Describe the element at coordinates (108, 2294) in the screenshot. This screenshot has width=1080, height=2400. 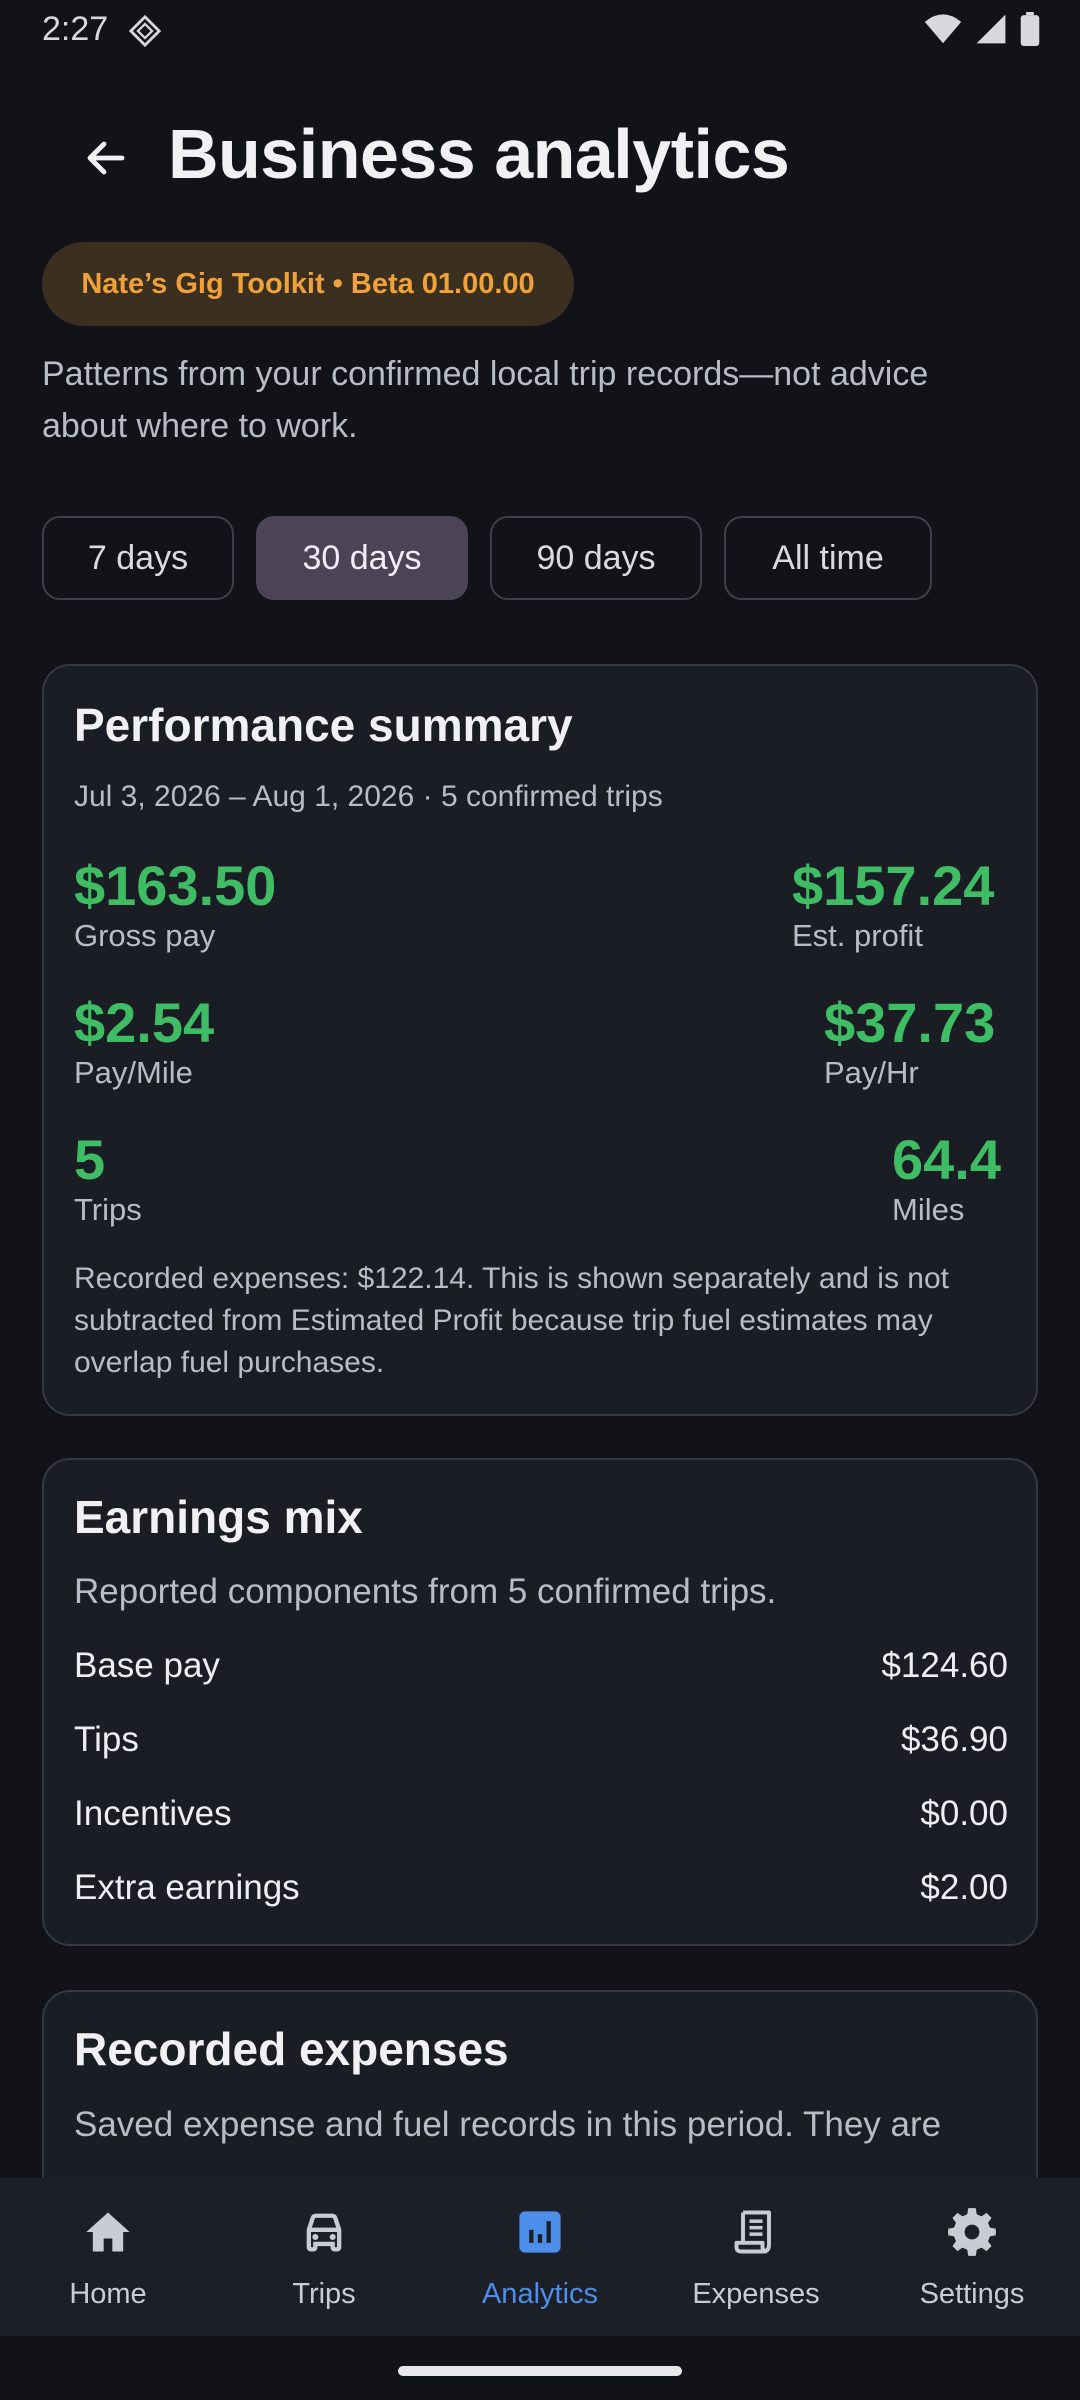
I see `nav-label: Home` at that location.